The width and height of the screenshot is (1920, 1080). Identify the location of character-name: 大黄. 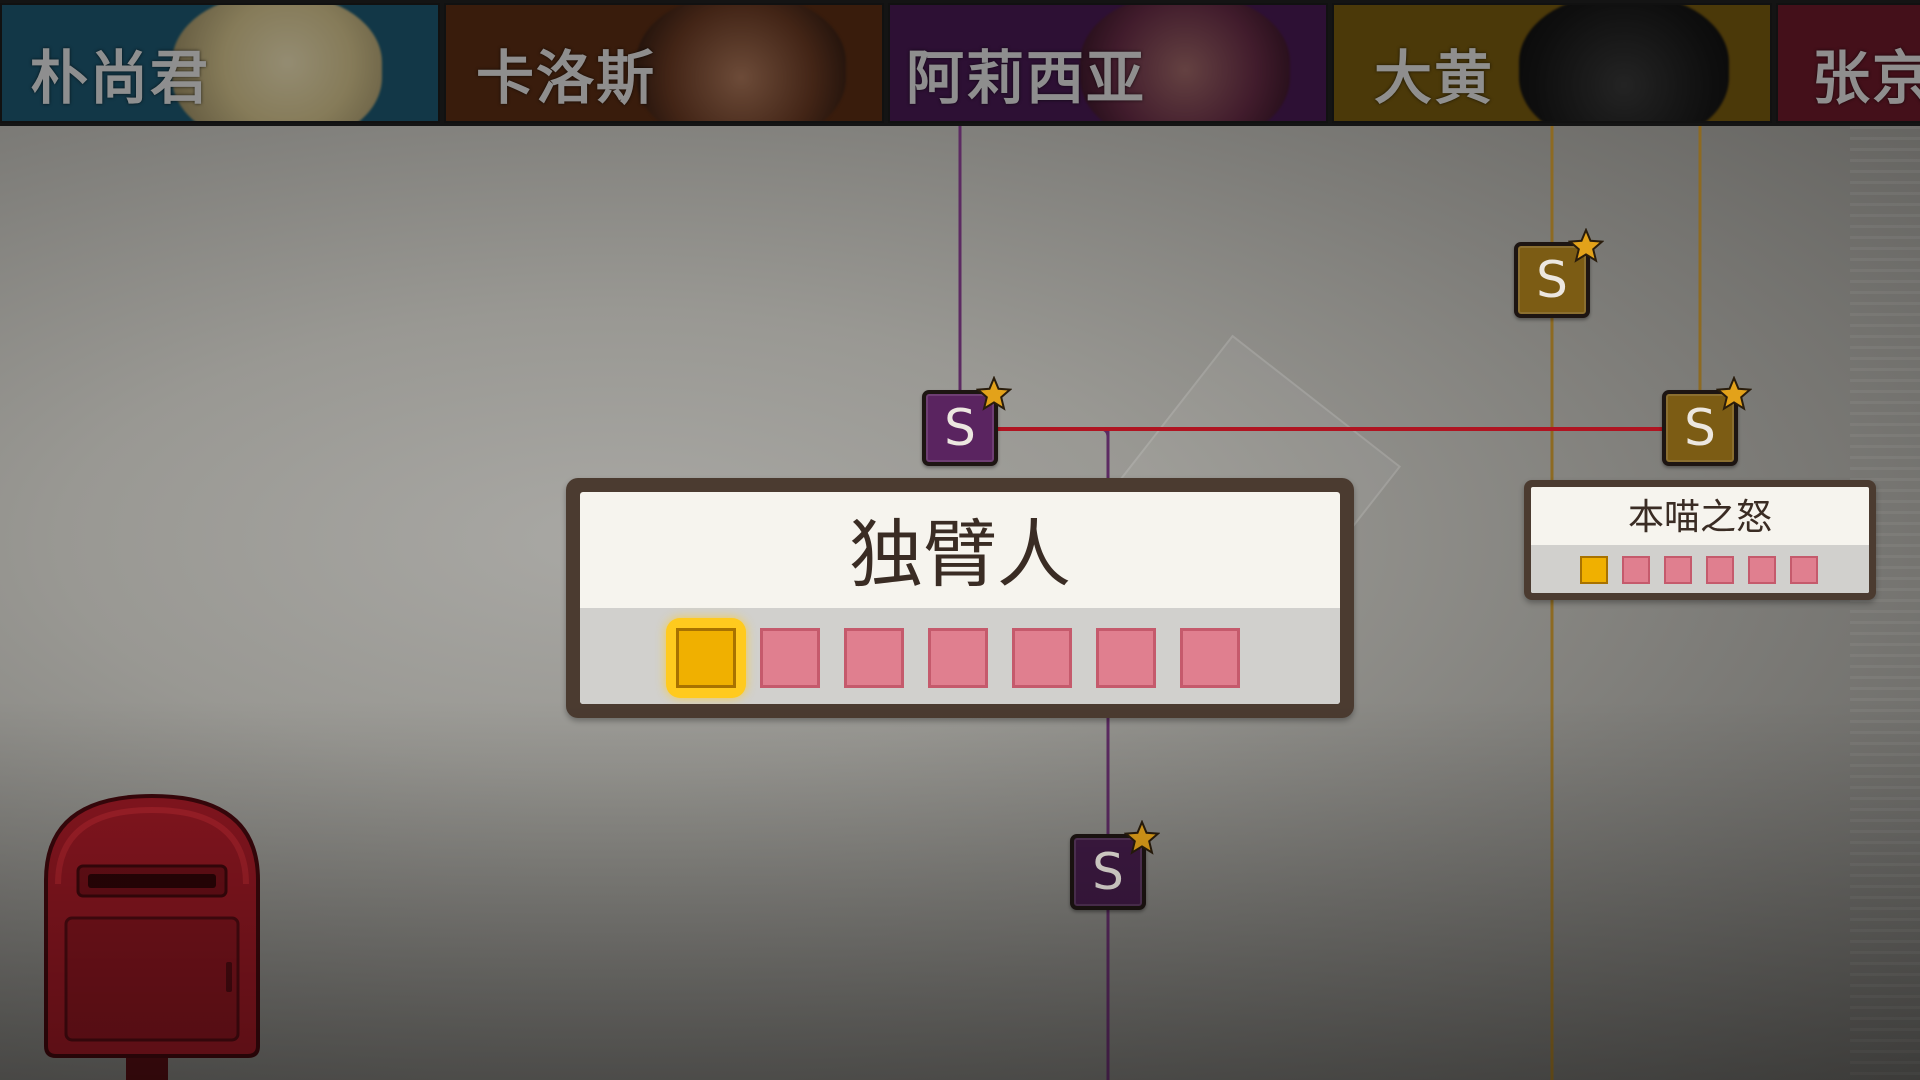
(1434, 78).